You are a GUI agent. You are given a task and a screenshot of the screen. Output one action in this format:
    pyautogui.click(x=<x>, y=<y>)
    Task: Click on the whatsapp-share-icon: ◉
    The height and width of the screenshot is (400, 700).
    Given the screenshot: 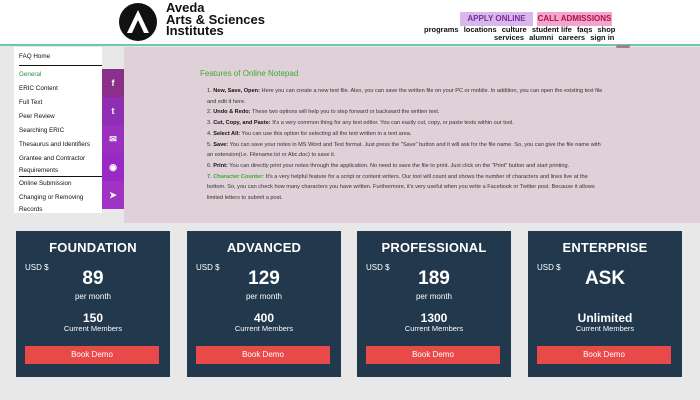 What is the action you would take?
    pyautogui.click(x=113, y=167)
    